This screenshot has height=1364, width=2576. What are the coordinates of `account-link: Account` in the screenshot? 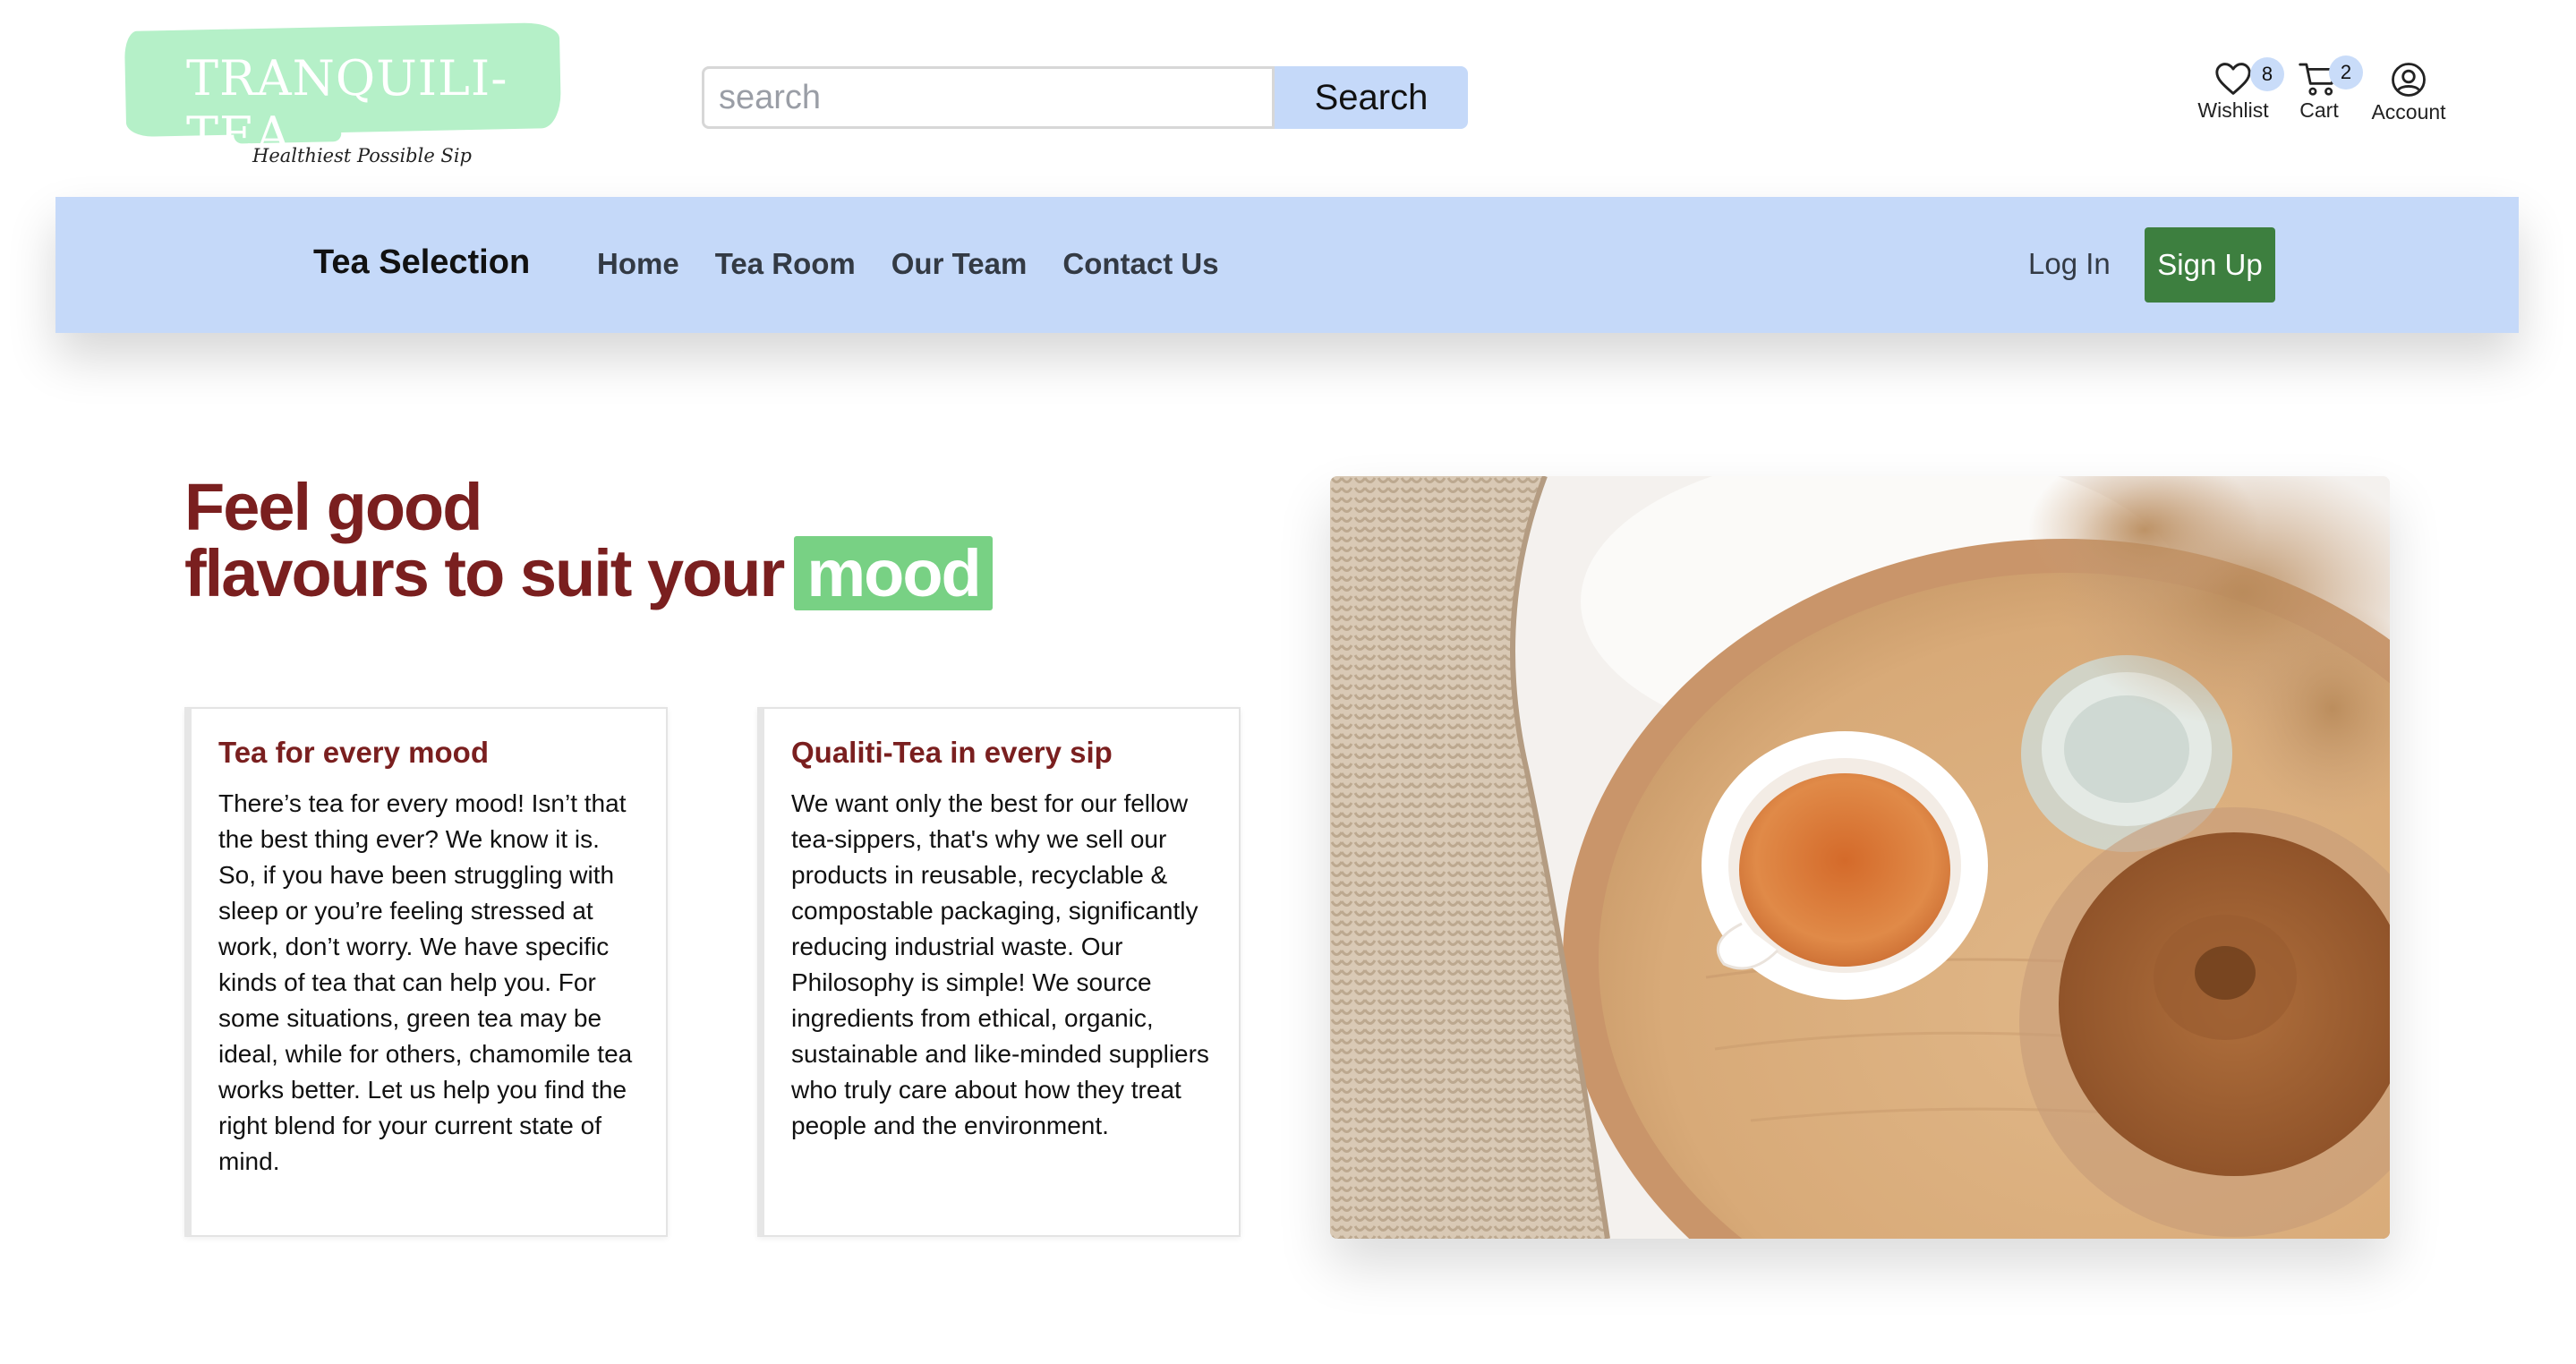 It's located at (2409, 96).